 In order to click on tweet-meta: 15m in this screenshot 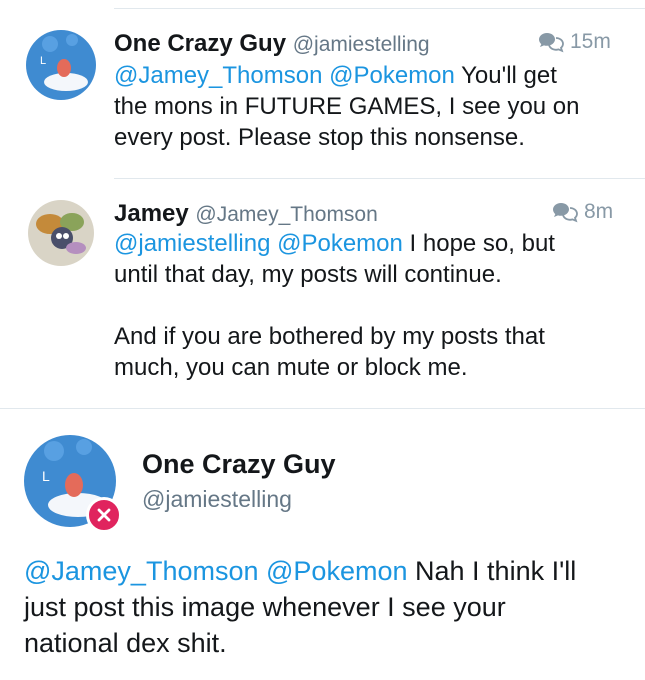, I will do `click(574, 42)`.